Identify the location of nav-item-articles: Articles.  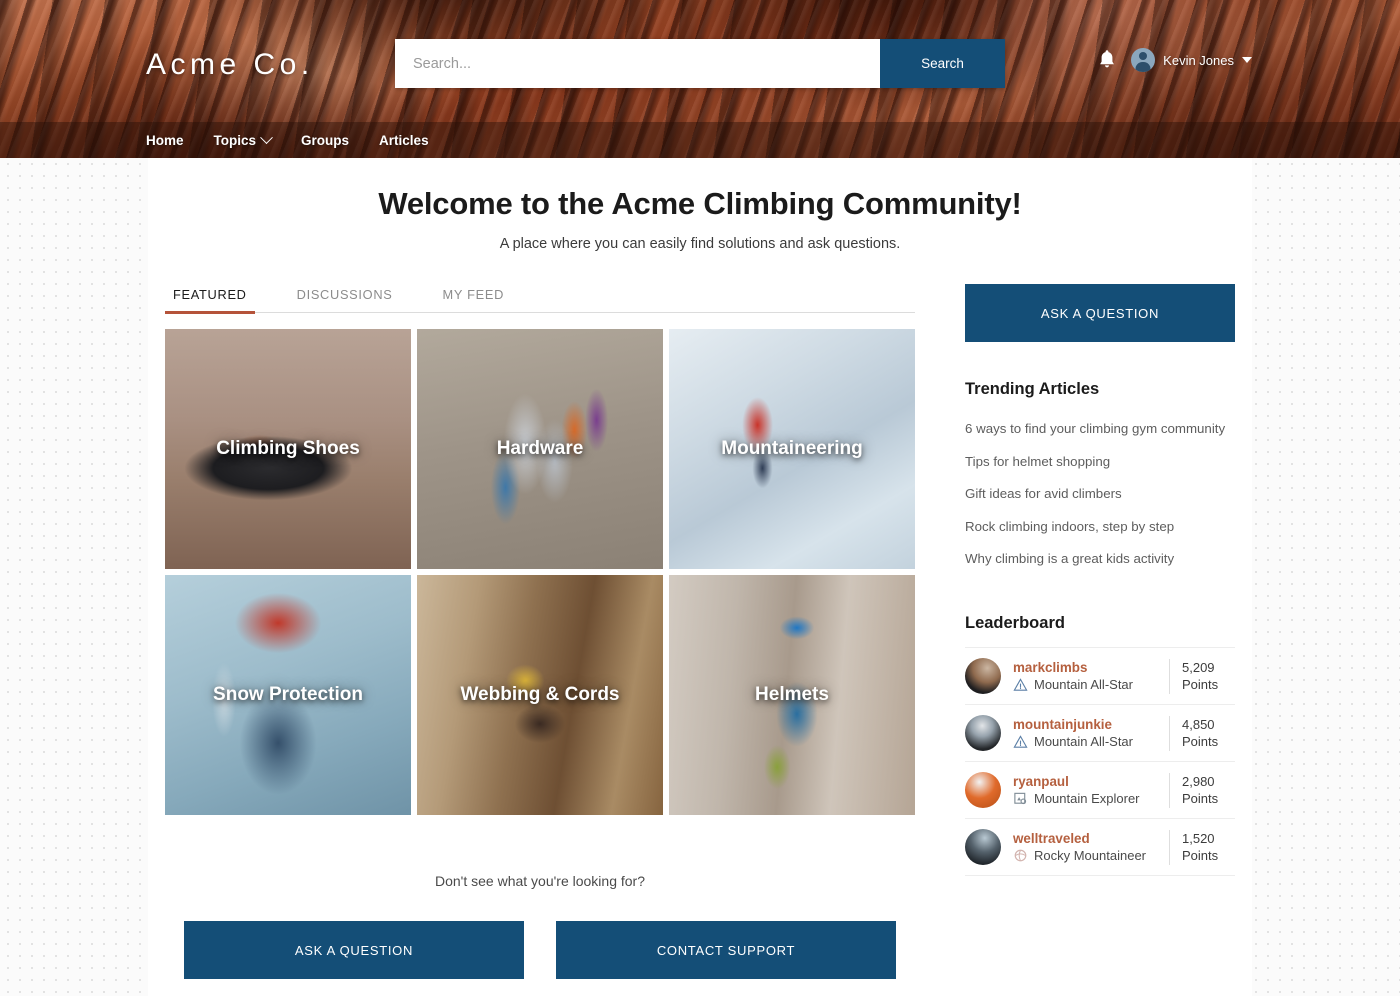
(404, 140).